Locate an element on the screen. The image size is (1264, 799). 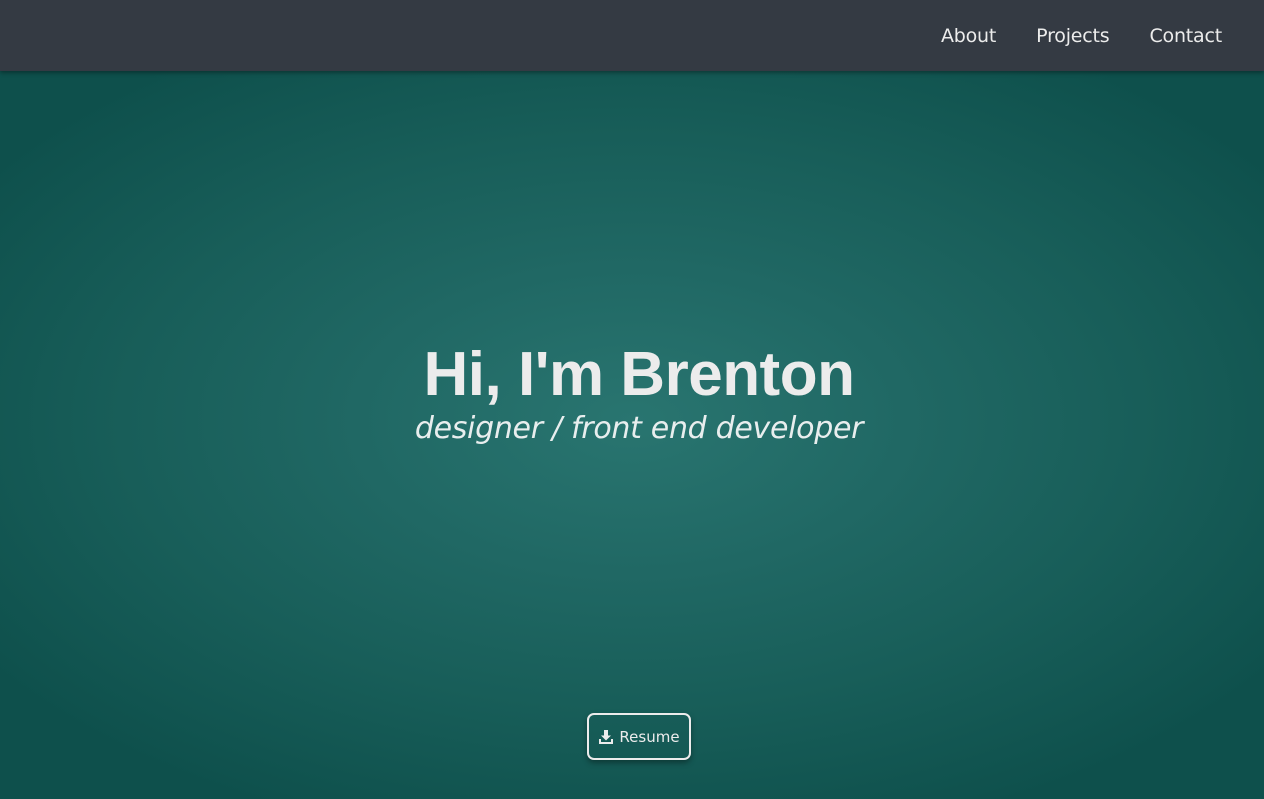
resume-download-button: Resume is located at coordinates (639, 736).